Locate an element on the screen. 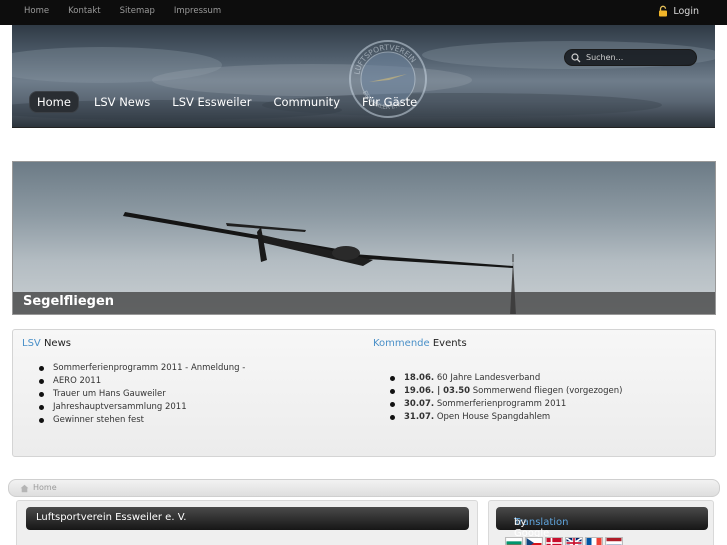  event-date: 31.07. is located at coordinates (419, 417).